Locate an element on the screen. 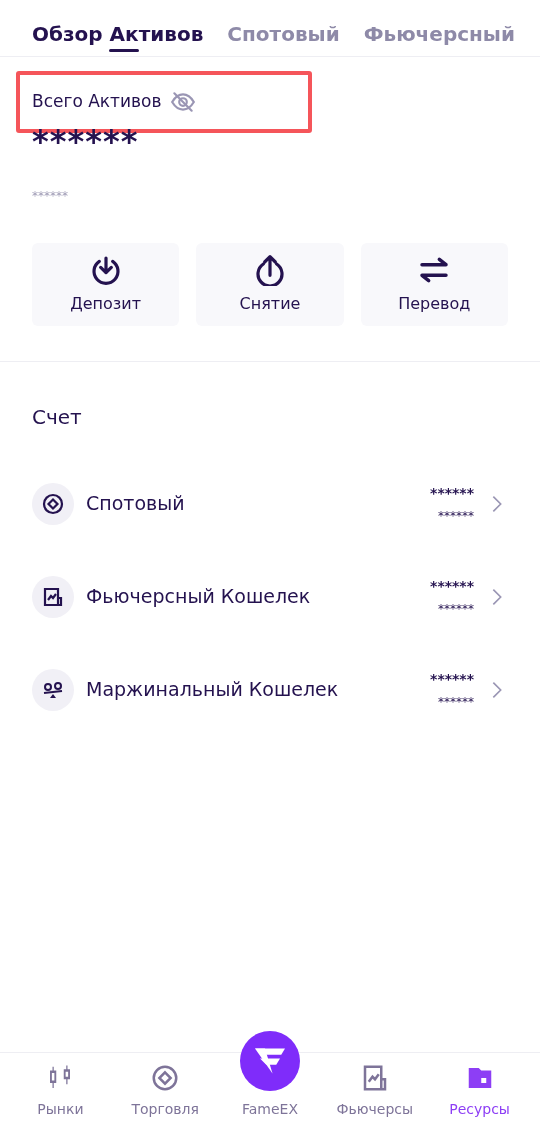 Image resolution: width=540 pixels, height=1131 pixels. nav-tab: FameEX is located at coordinates (270, 1081).